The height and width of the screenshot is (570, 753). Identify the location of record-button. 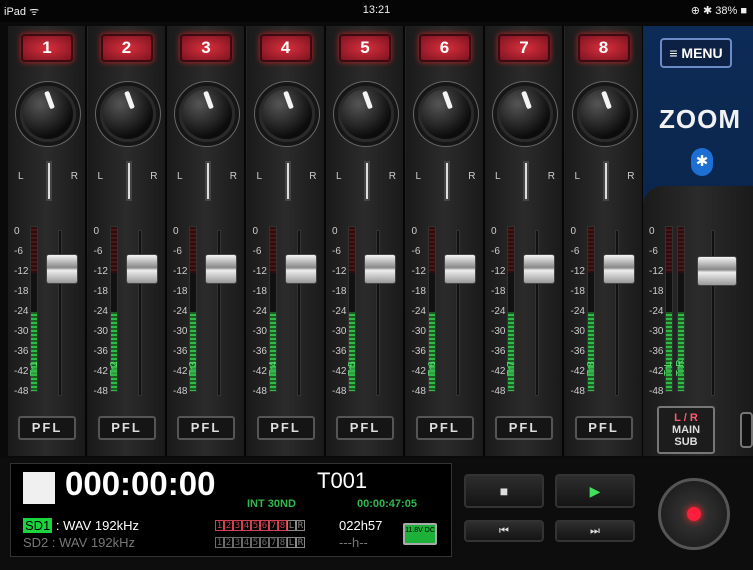
(694, 514).